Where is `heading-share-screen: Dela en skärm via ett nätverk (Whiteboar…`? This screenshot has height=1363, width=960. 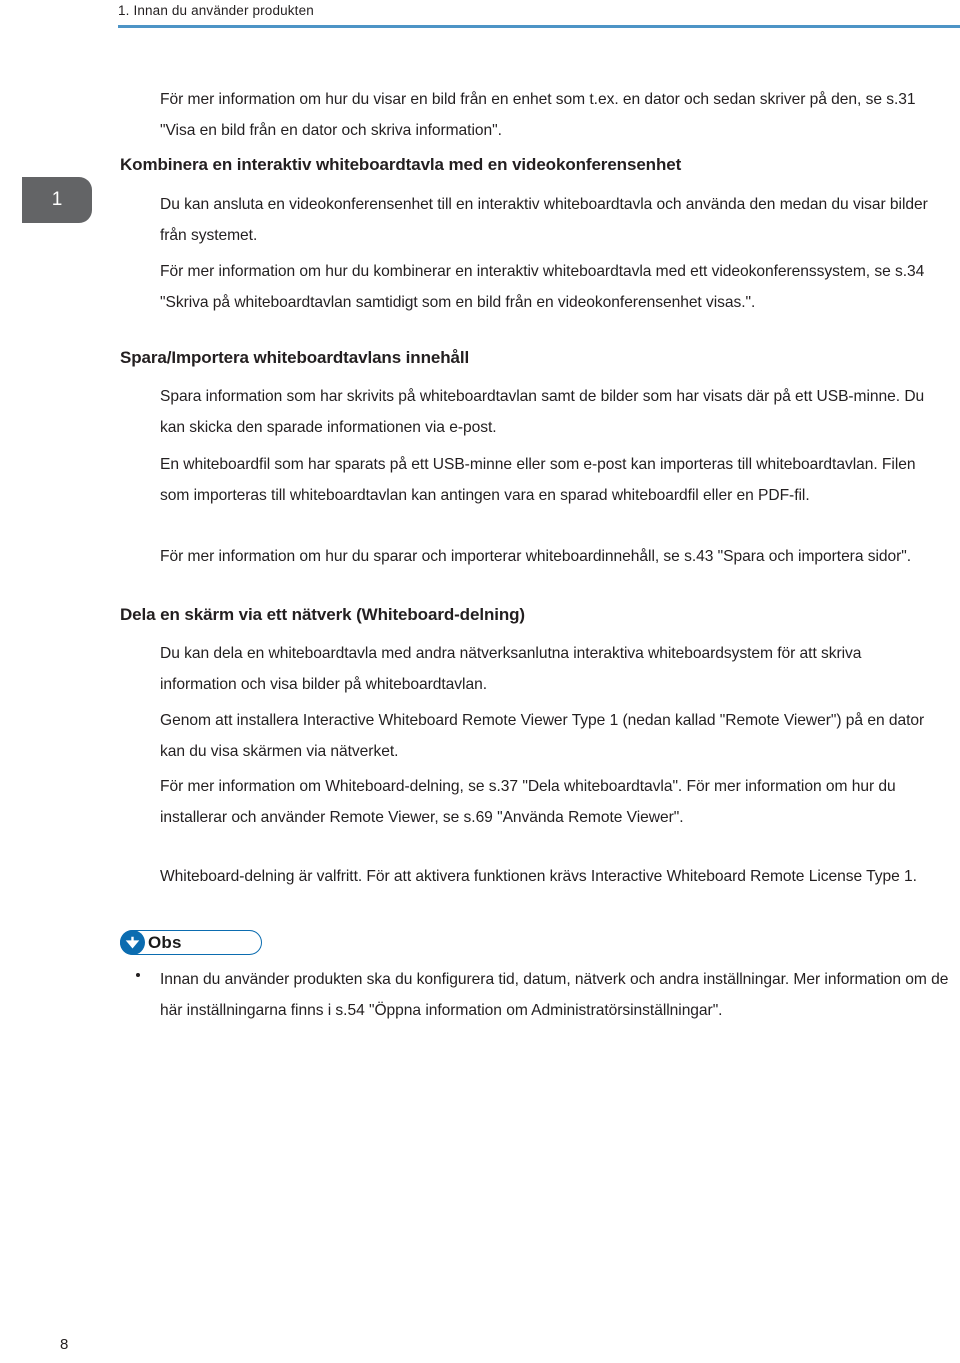
heading-share-screen: Dela en skärm via ett nätverk (Whiteboar… is located at coordinates (322, 614).